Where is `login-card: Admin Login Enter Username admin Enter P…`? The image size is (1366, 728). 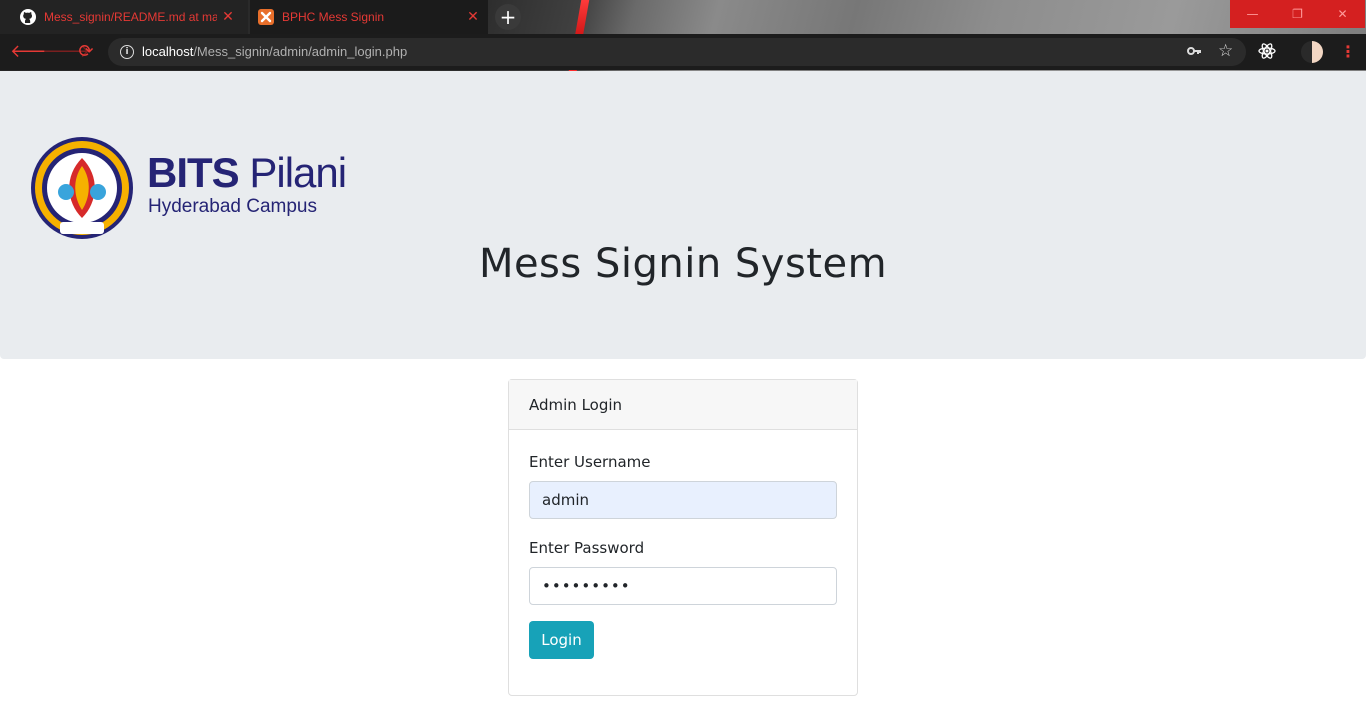 login-card: Admin Login Enter Username admin Enter P… is located at coordinates (683, 537).